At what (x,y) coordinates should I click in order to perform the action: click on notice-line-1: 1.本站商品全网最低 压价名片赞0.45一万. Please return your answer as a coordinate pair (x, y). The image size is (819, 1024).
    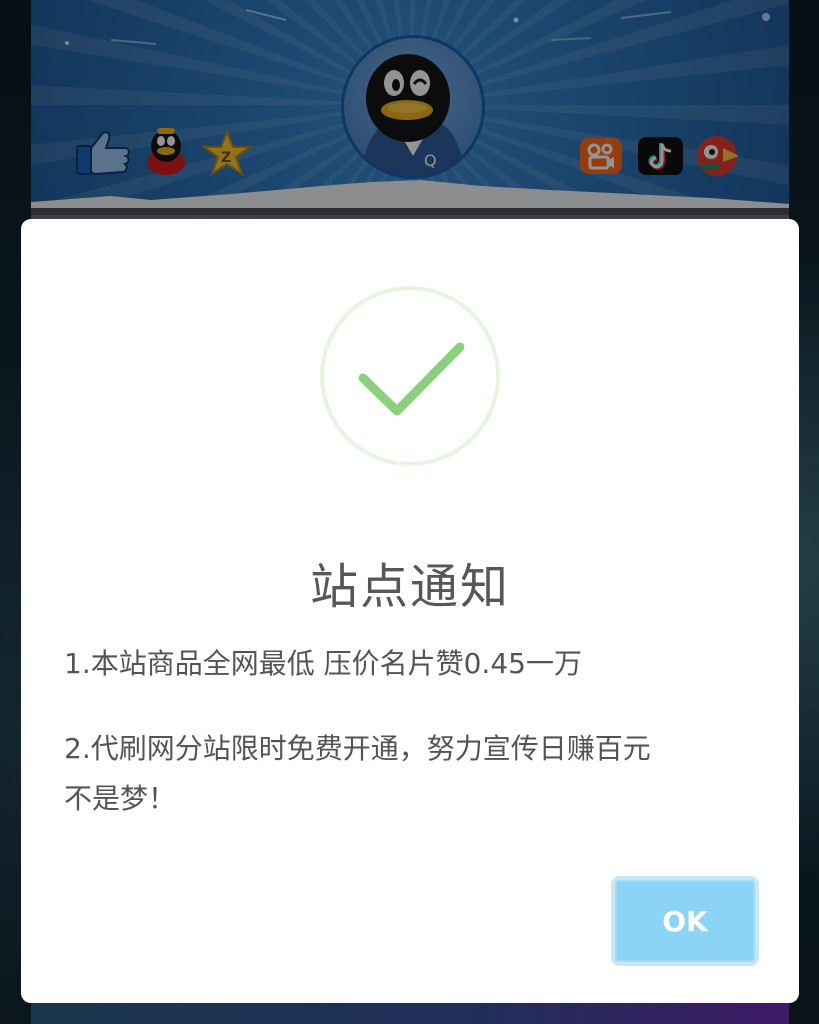
    Looking at the image, I should click on (323, 663).